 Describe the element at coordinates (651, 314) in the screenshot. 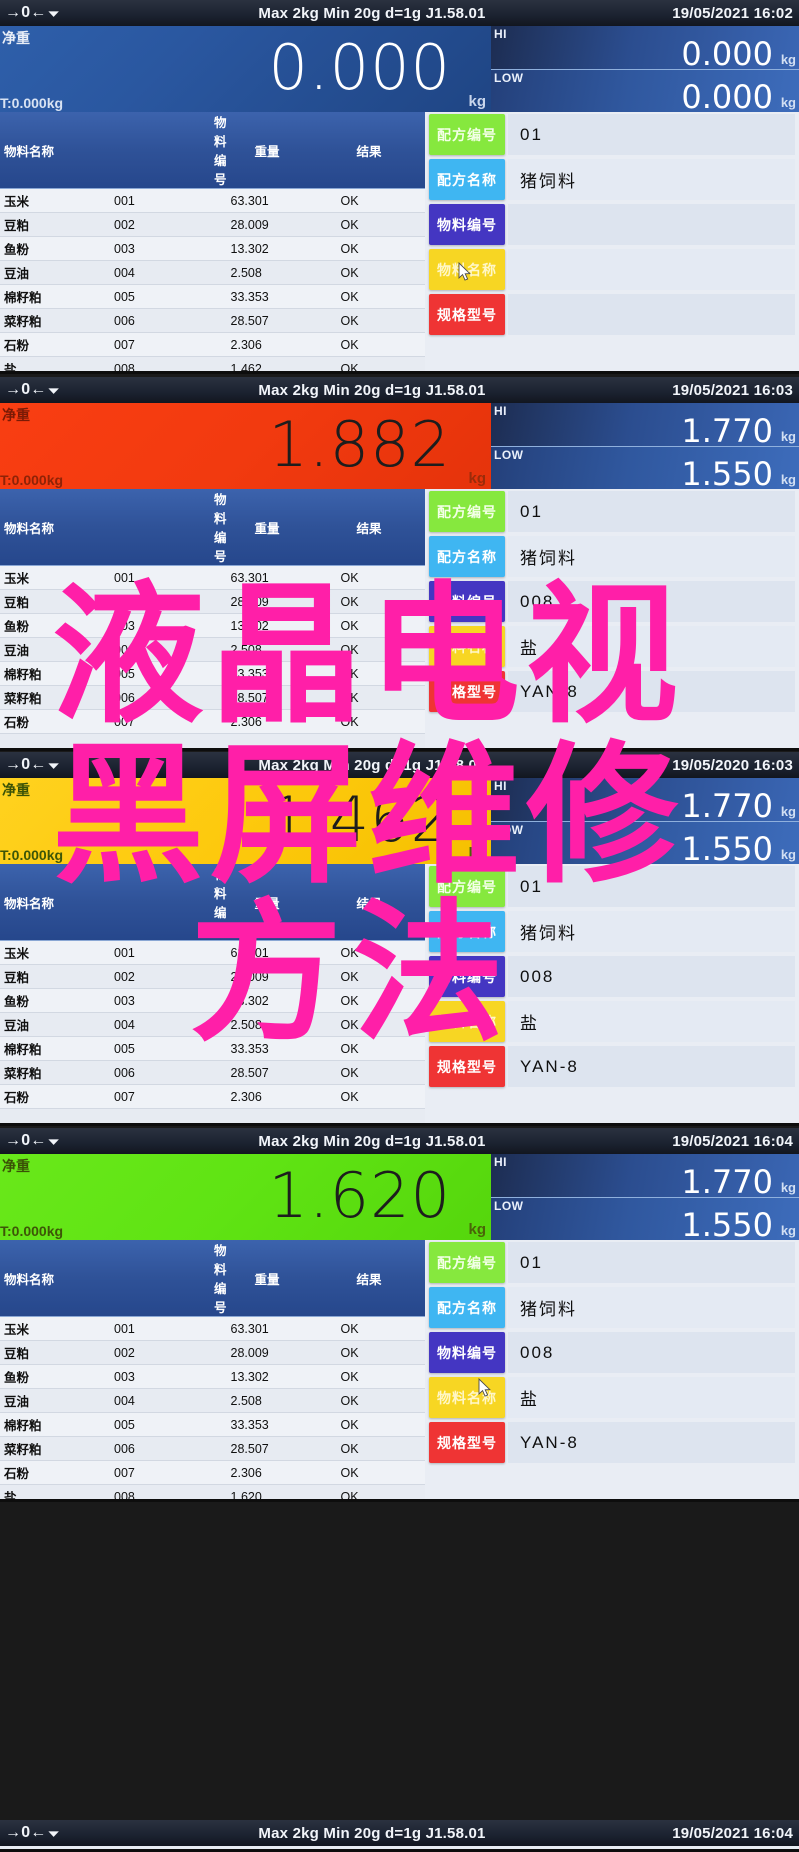

I see `field-value-spec-model` at that location.